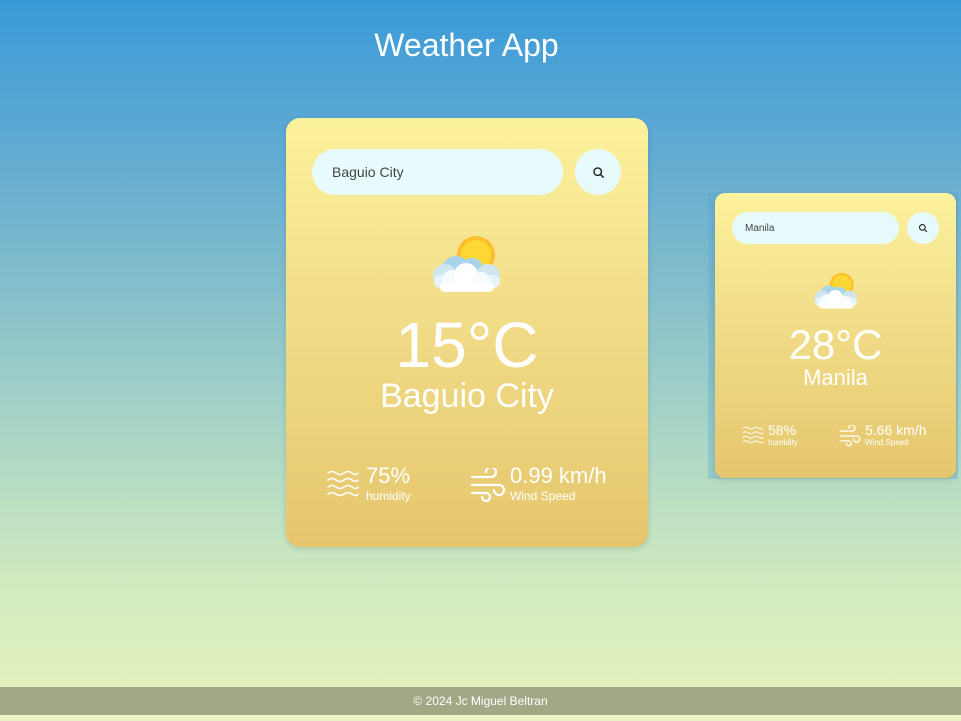  What do you see at coordinates (467, 396) in the screenshot?
I see `city-name: Baguio City` at bounding box center [467, 396].